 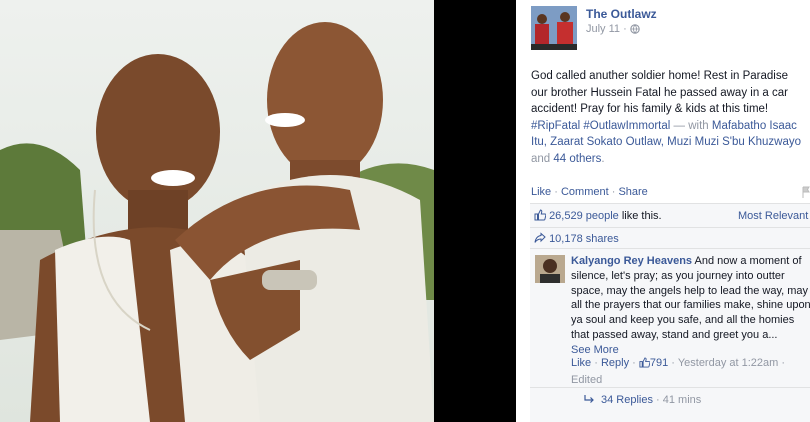 I want to click on others-line: and 44 others., so click(x=670, y=159).